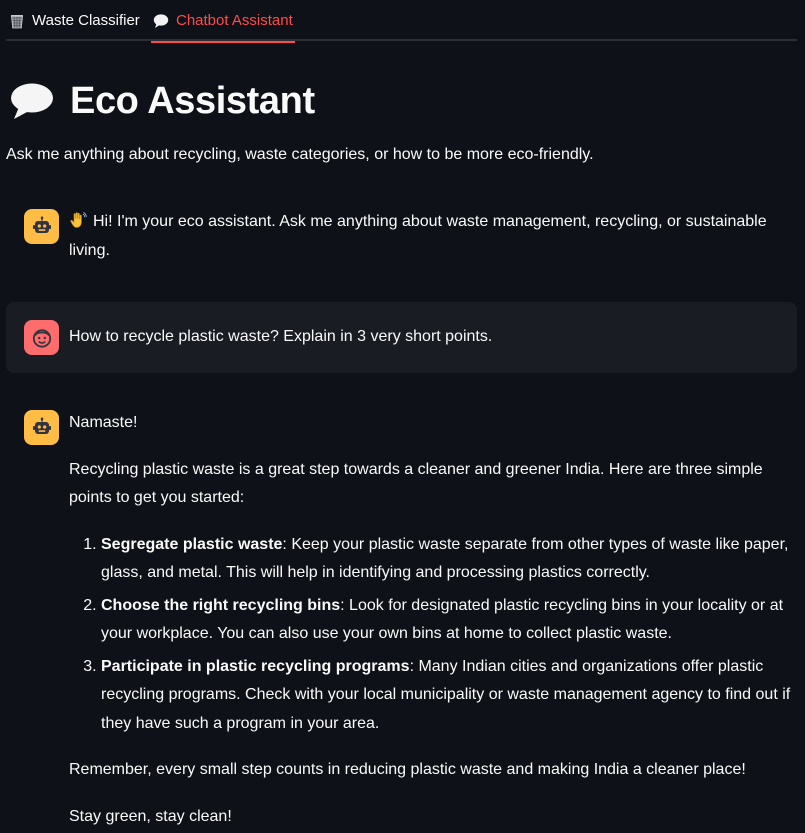 The image size is (805, 833). I want to click on wastebasket-icon, so click(17, 21).